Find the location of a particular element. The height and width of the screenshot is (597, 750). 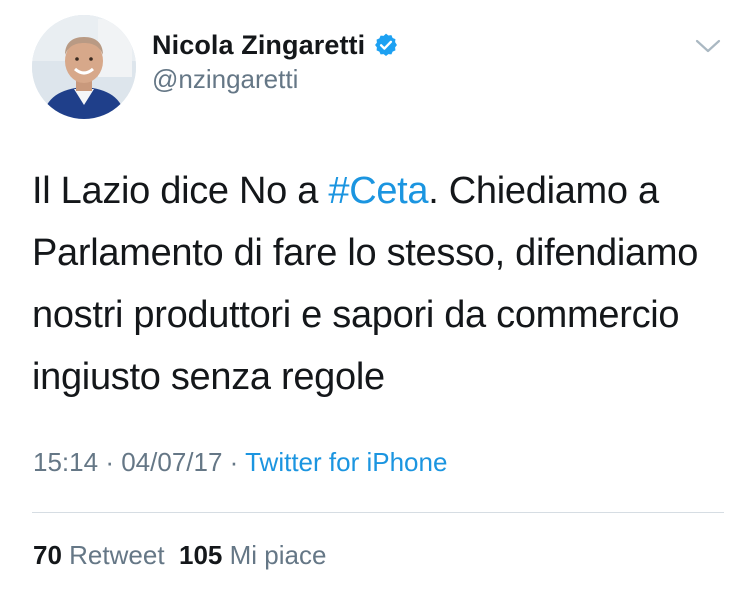

likes-count: 105 is located at coordinates (201, 555).